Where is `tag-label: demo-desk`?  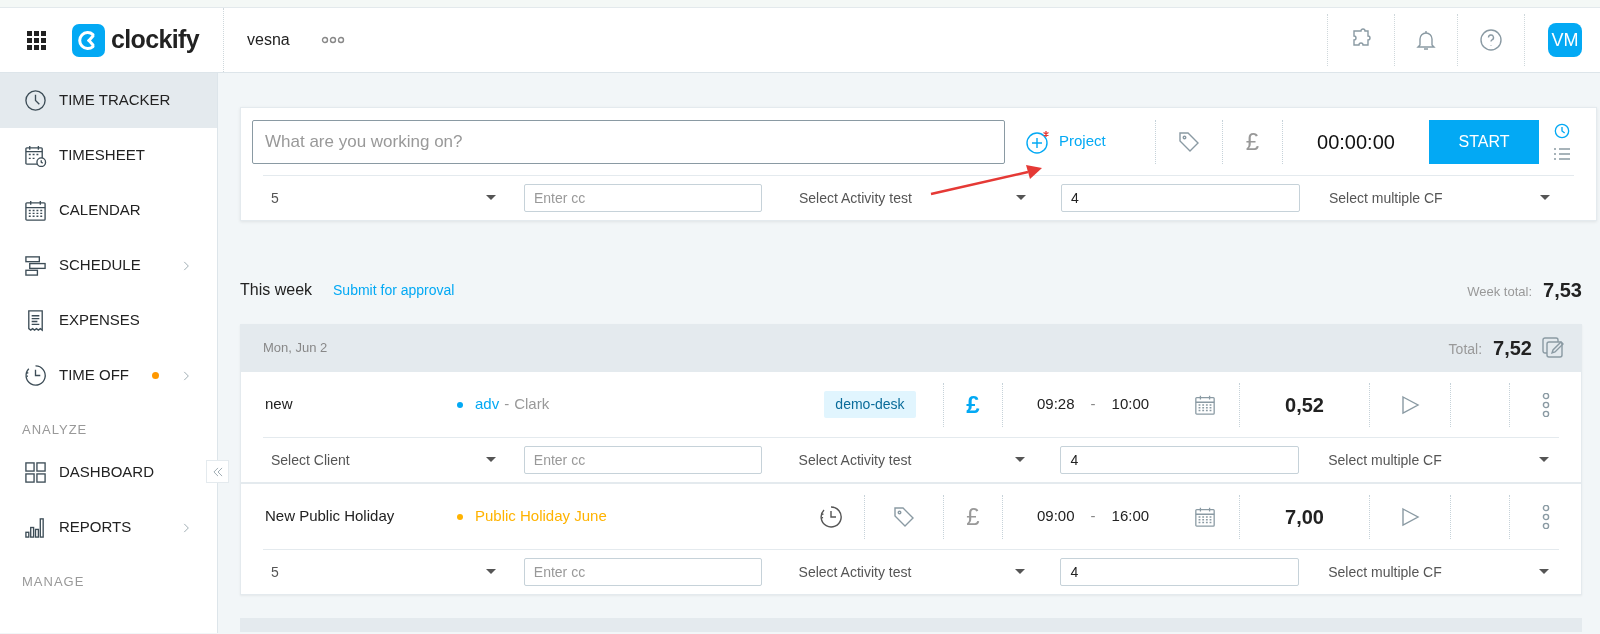
tag-label: demo-desk is located at coordinates (870, 404).